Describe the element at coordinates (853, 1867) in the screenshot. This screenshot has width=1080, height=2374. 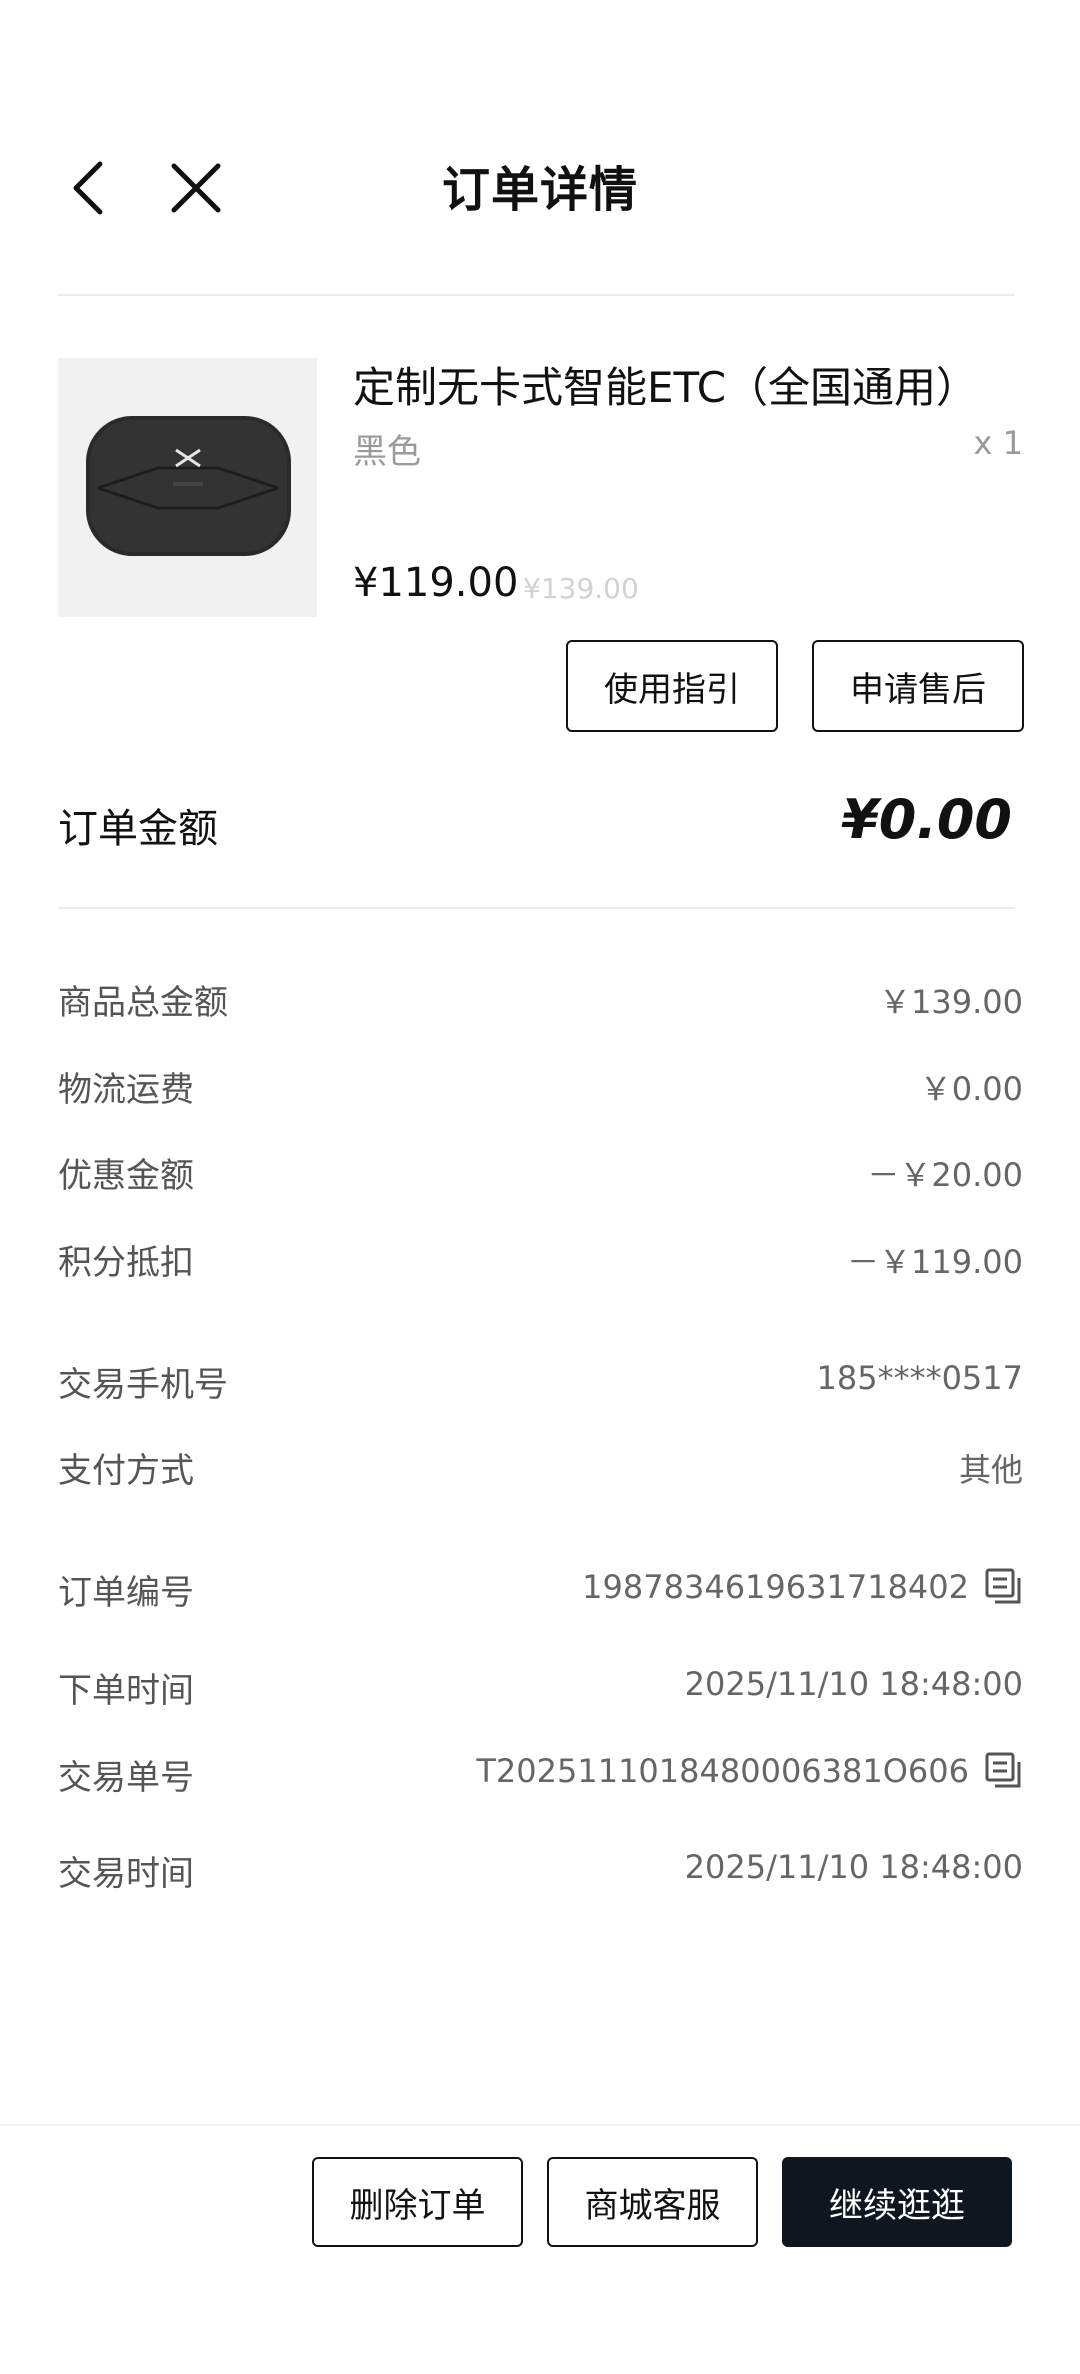
I see `detail-value-trade-time: 2025/11/10 18:48:00` at that location.